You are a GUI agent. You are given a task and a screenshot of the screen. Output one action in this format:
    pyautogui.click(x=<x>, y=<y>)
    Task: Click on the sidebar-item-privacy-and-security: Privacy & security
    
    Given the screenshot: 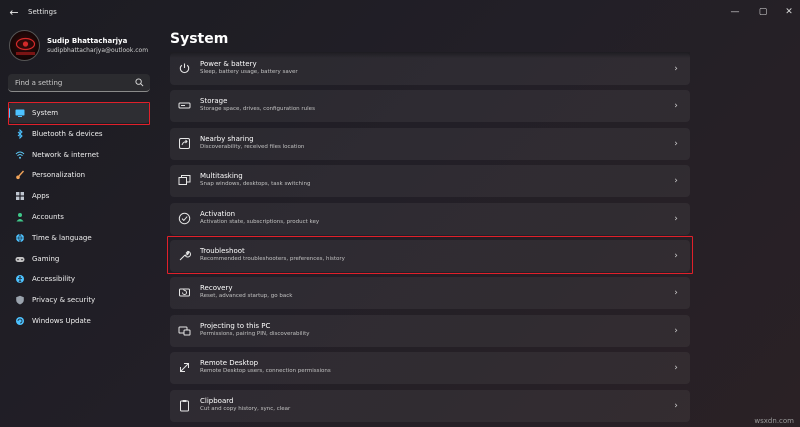 What is the action you would take?
    pyautogui.click(x=79, y=300)
    